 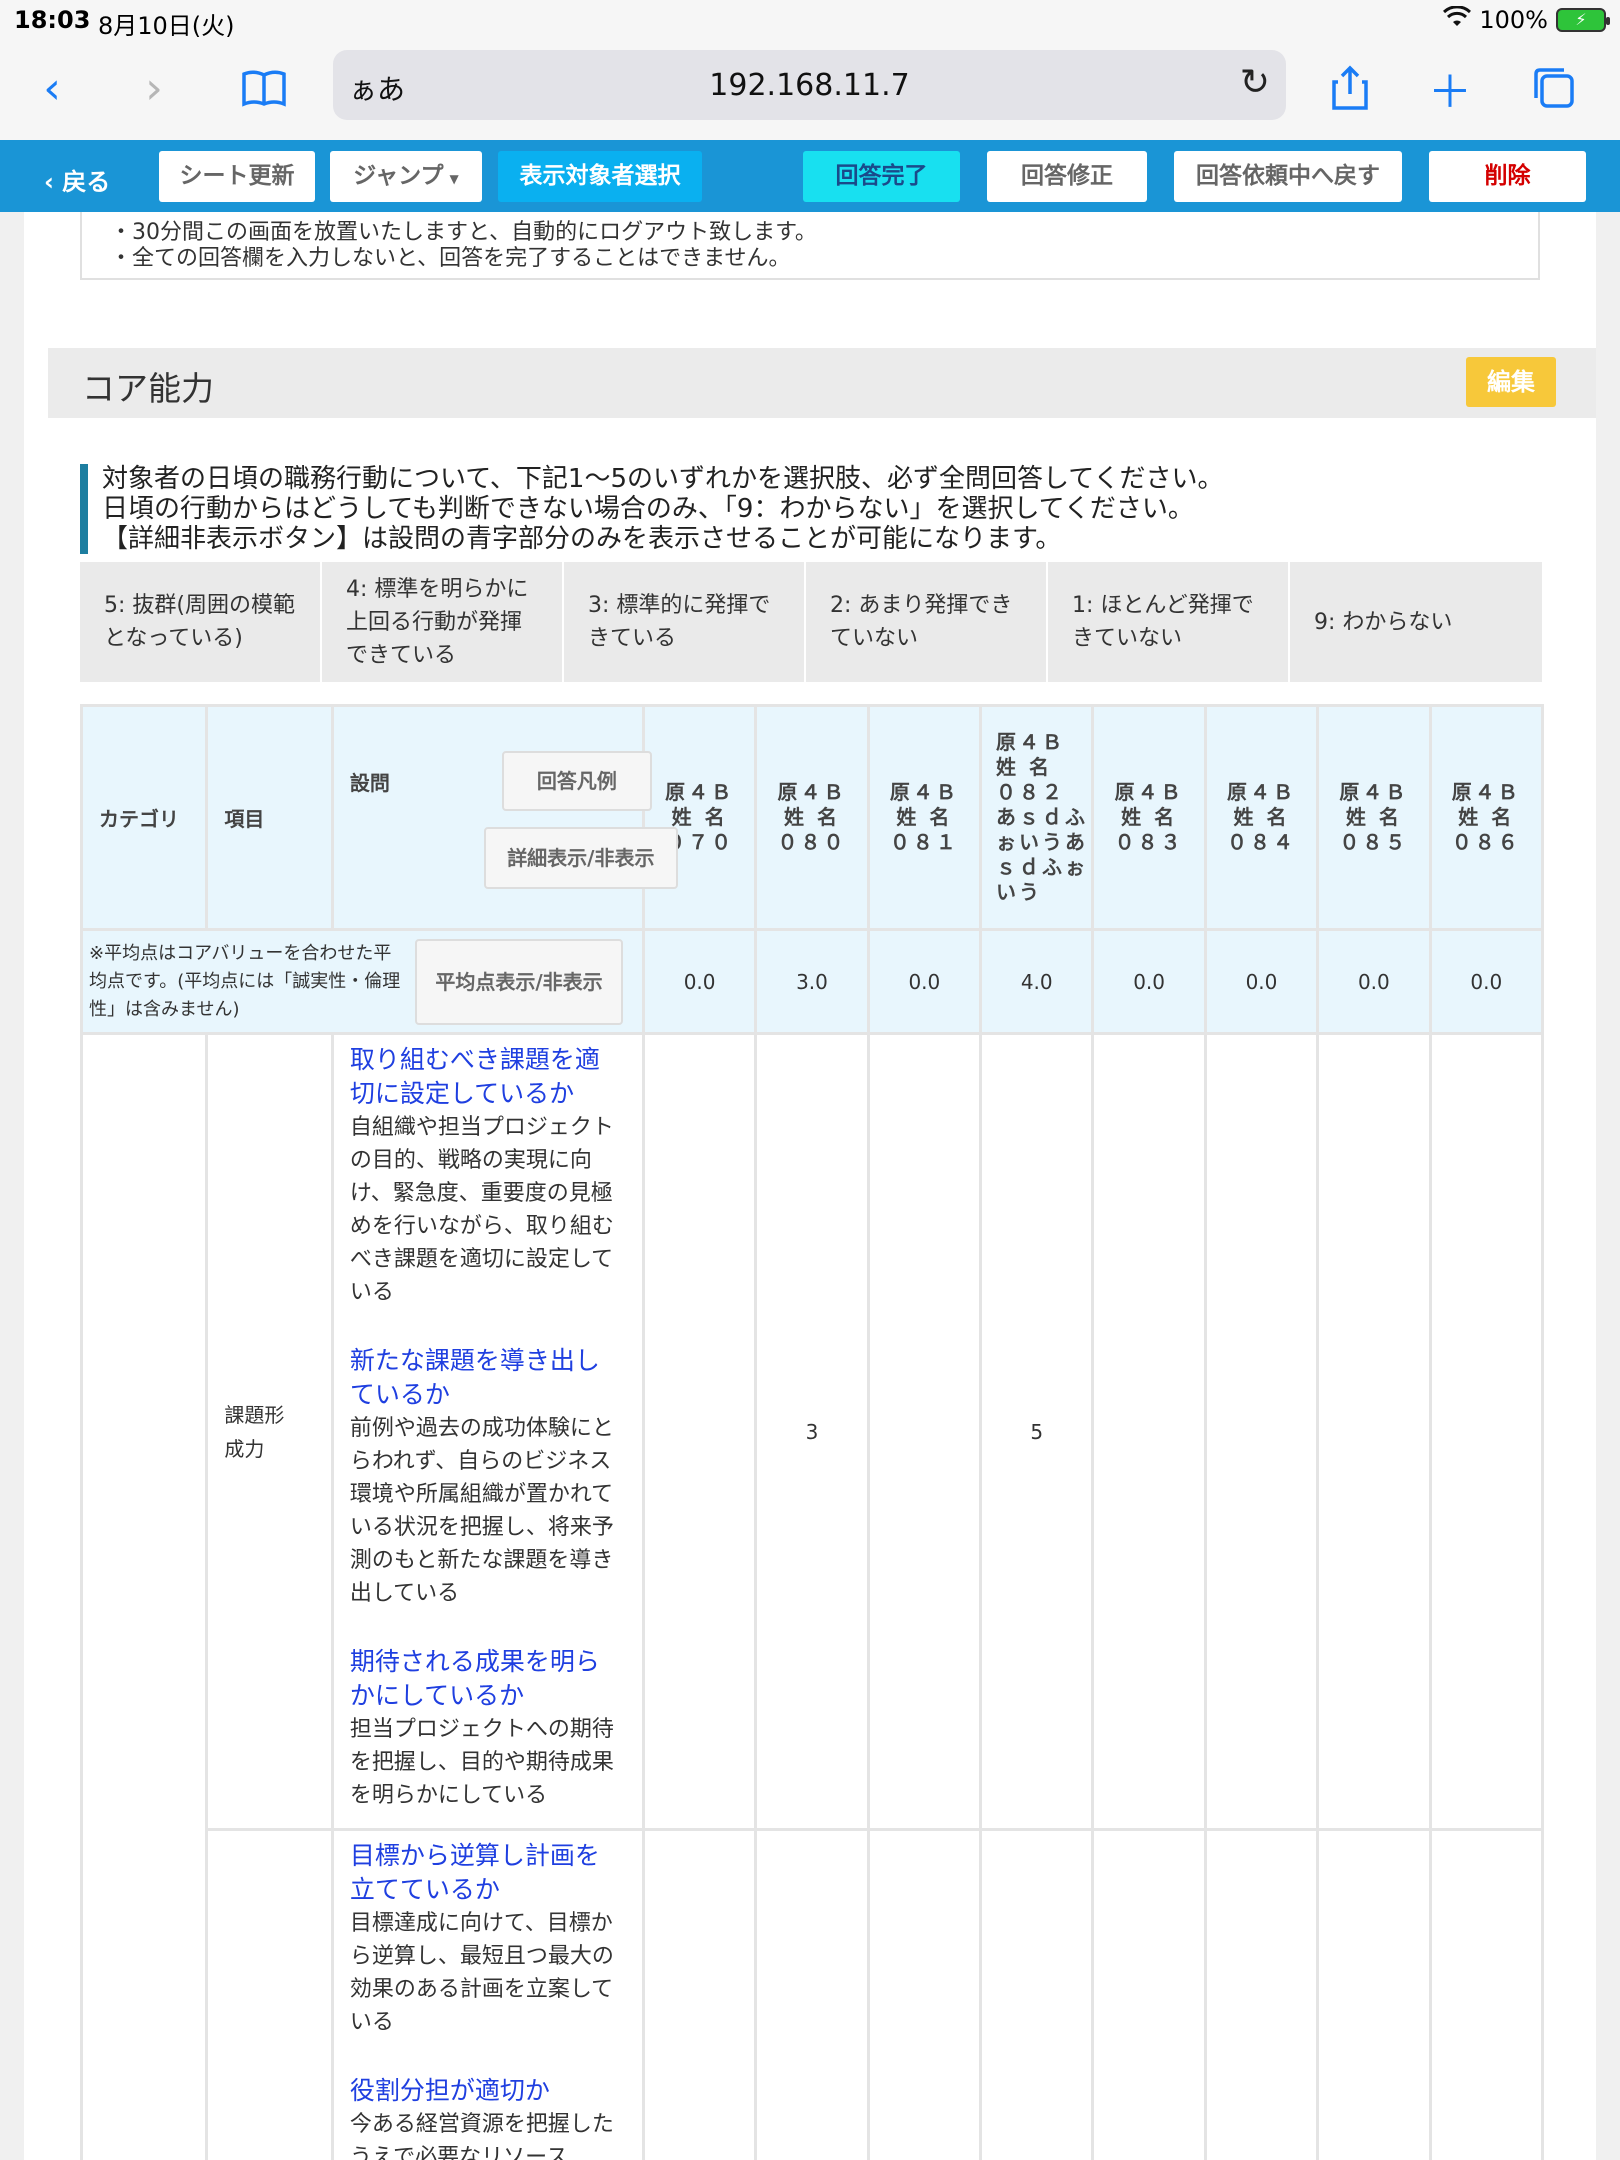 What do you see at coordinates (822, 383) in the screenshot?
I see `section-header: コア能力 編集` at bounding box center [822, 383].